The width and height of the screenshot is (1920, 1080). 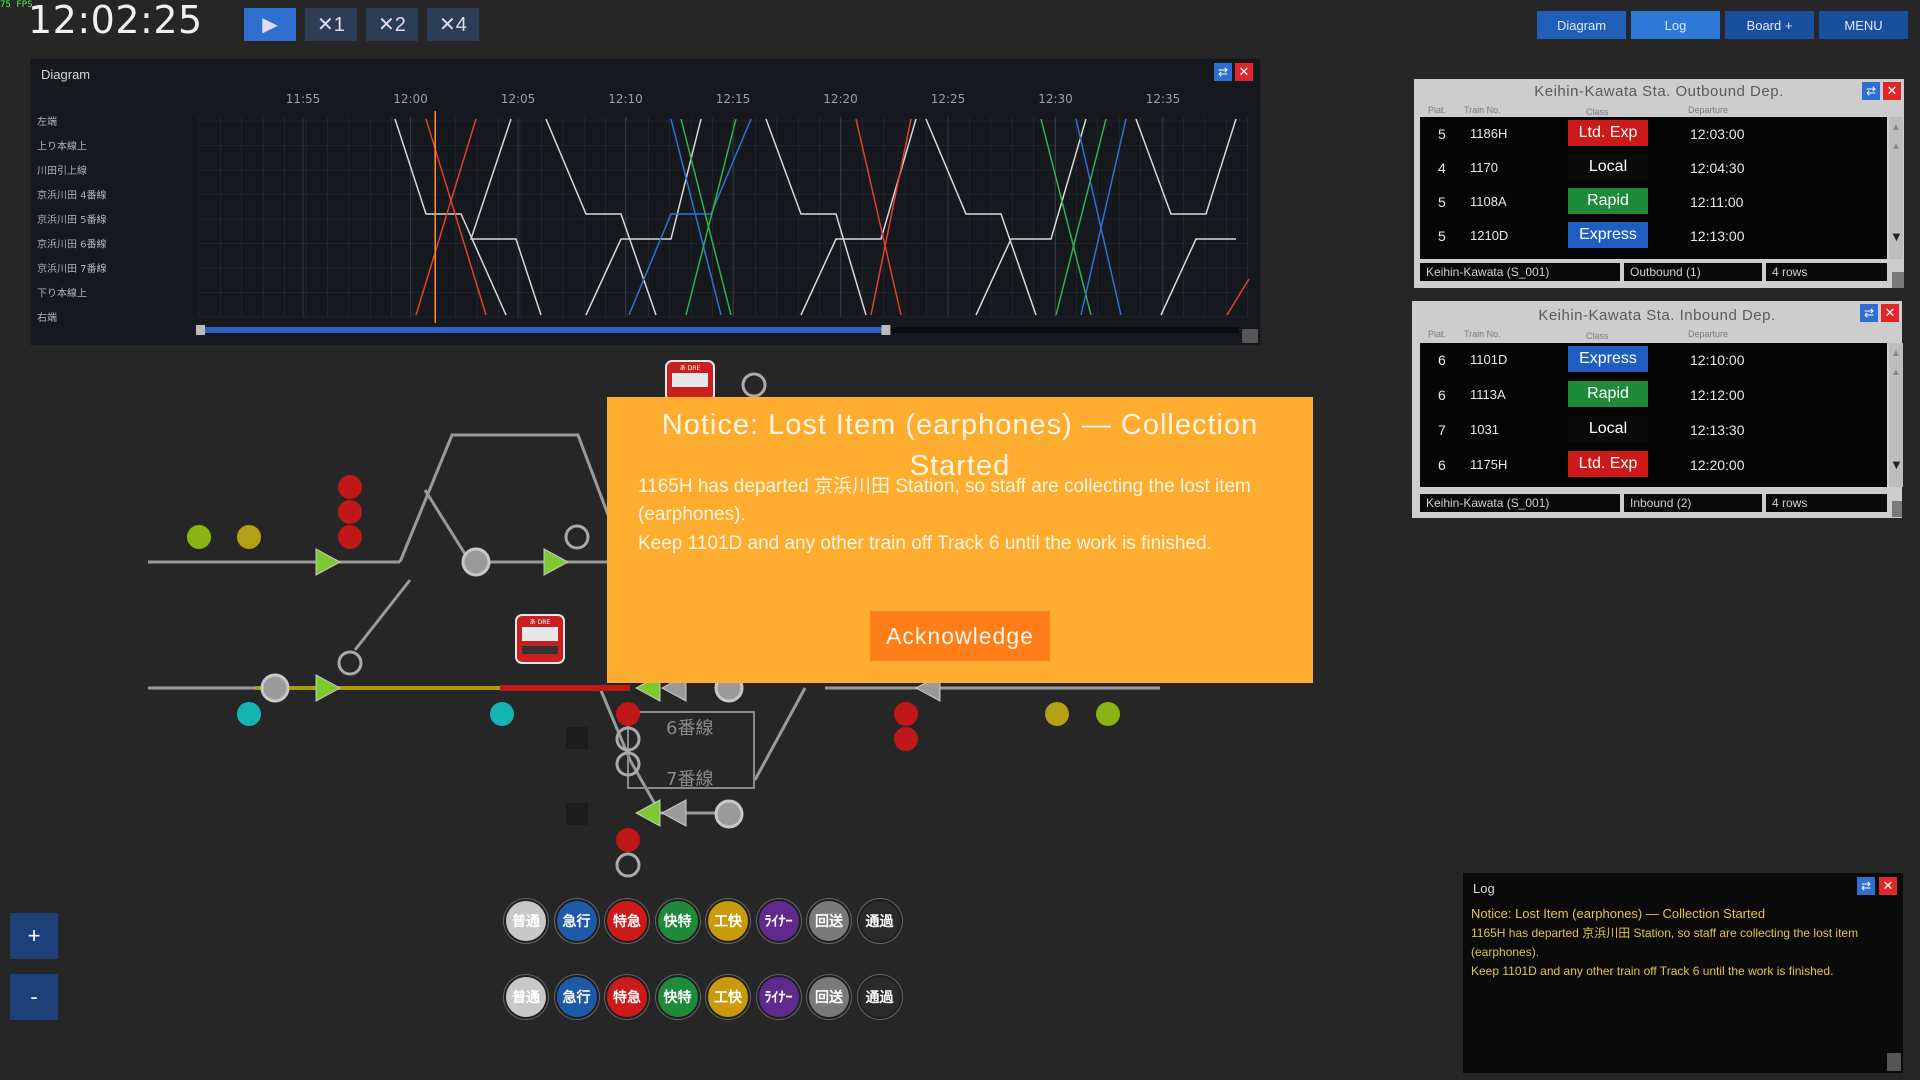 I want to click on log-resize-handle, so click(x=1894, y=1062).